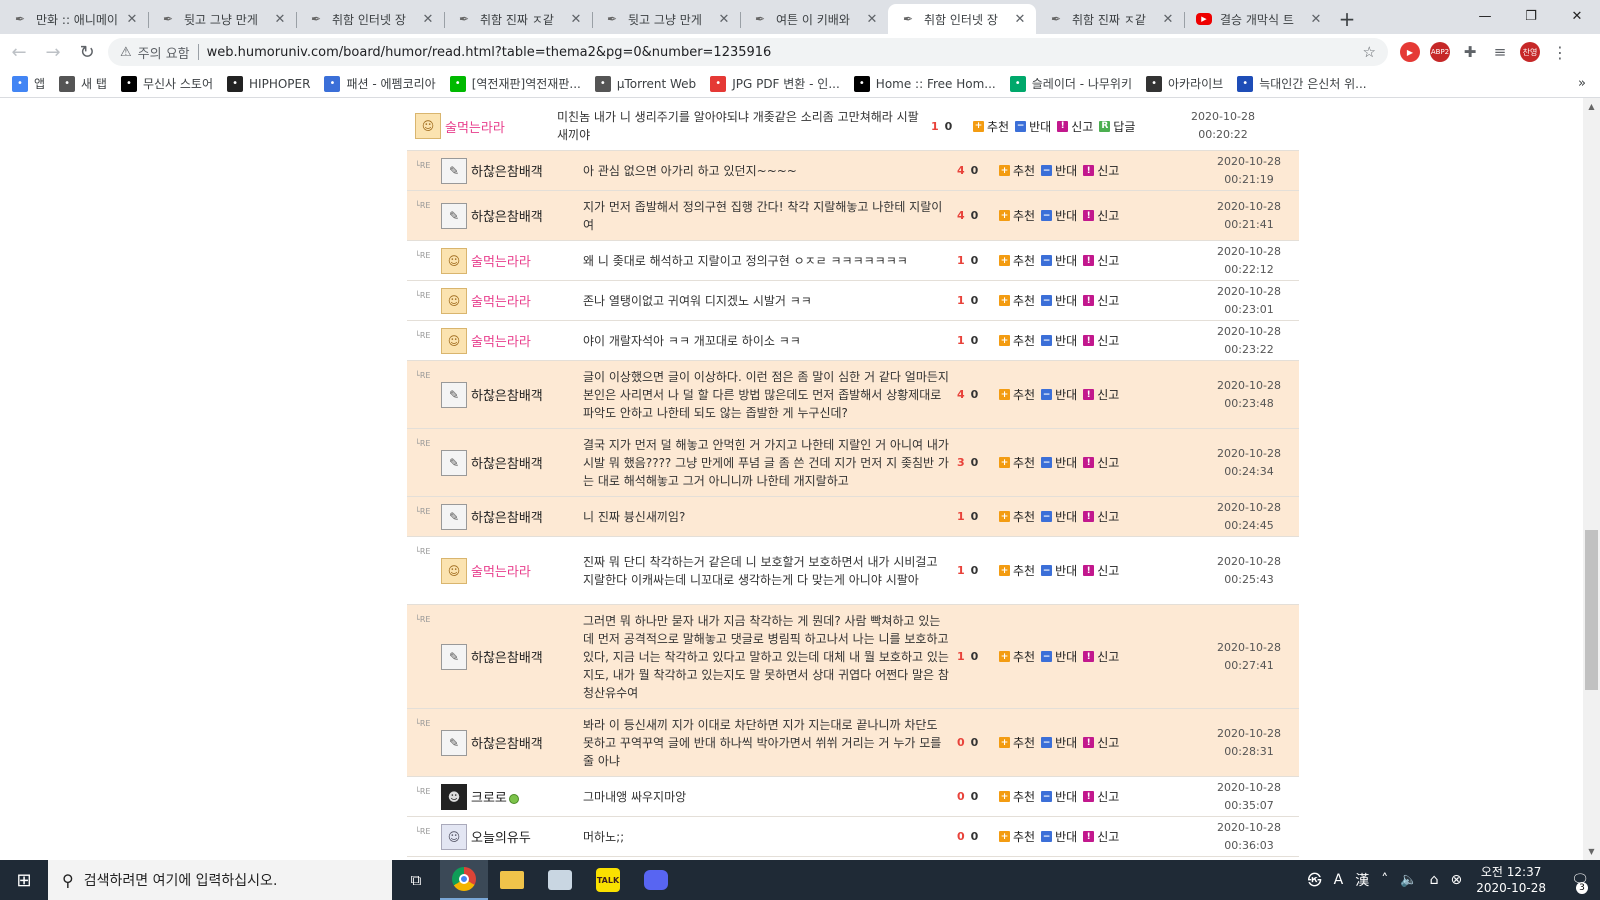 This screenshot has height=900, width=1600. What do you see at coordinates (1315, 880) in the screenshot?
I see `ime-mode-icon: ㉿` at bounding box center [1315, 880].